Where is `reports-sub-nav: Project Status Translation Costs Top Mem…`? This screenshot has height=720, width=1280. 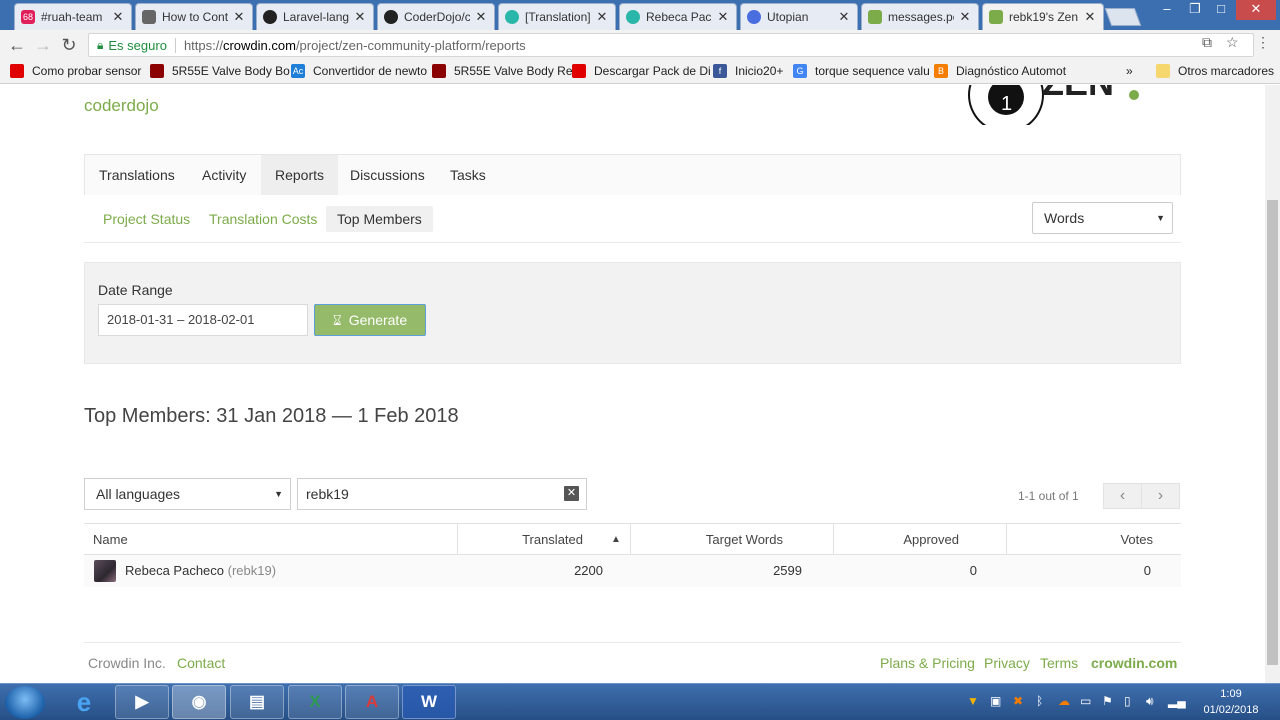 reports-sub-nav: Project Status Translation Costs Top Mem… is located at coordinates (632, 219).